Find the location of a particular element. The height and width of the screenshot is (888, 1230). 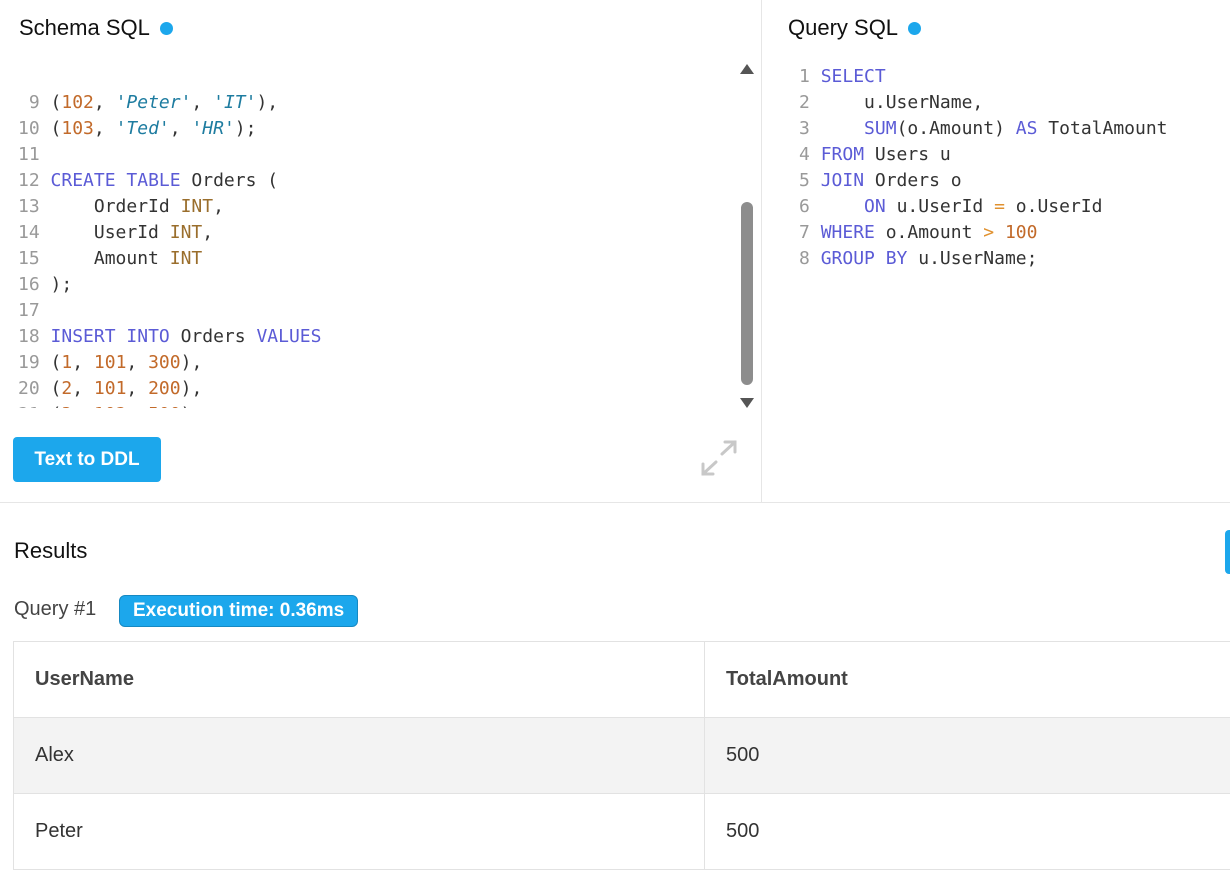

code-line: 12 CREATE TABLE Orders ( is located at coordinates (368, 181).